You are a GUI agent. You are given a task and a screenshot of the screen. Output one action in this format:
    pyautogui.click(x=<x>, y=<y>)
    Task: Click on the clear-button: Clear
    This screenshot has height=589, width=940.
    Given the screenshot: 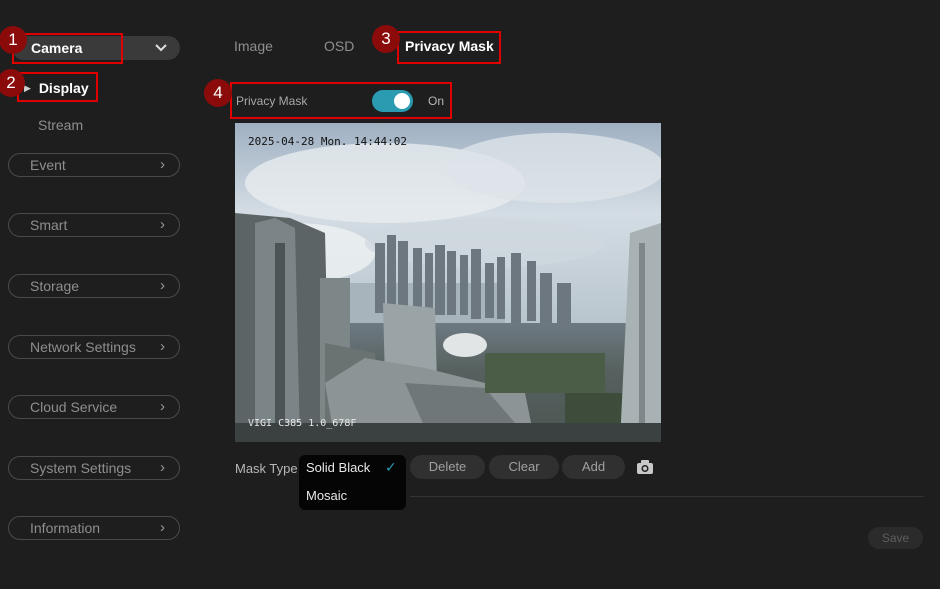 What is the action you would take?
    pyautogui.click(x=524, y=467)
    